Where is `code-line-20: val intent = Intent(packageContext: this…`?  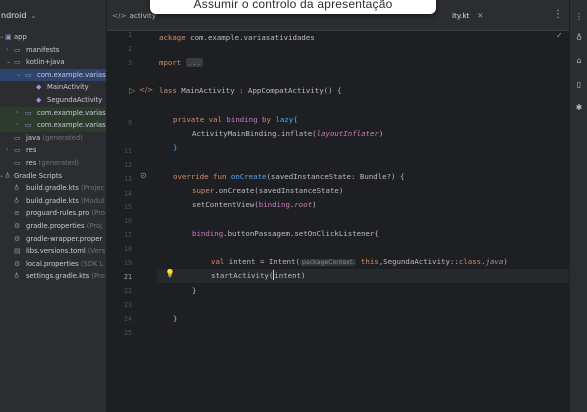 code-line-20: val intent = Intent(packageContext: this… is located at coordinates (359, 261).